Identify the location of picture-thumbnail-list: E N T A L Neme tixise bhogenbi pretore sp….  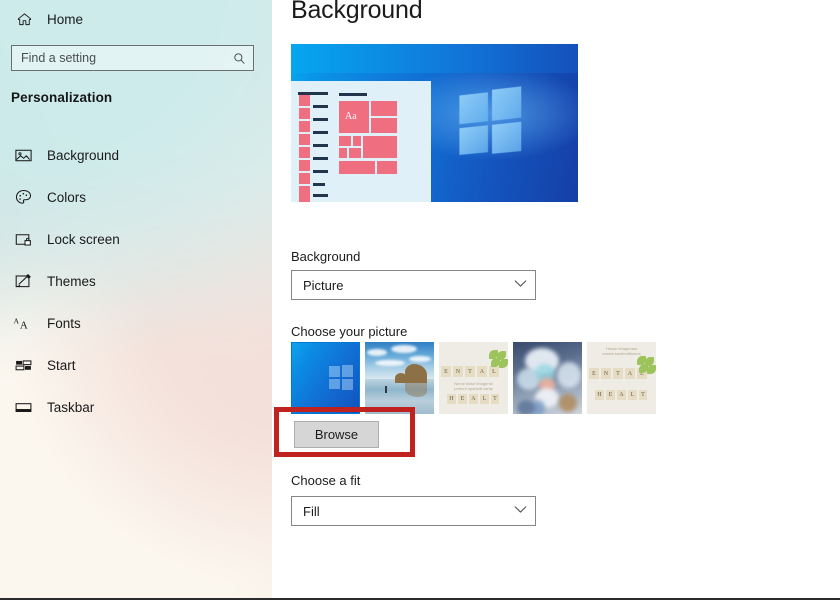
(473, 378).